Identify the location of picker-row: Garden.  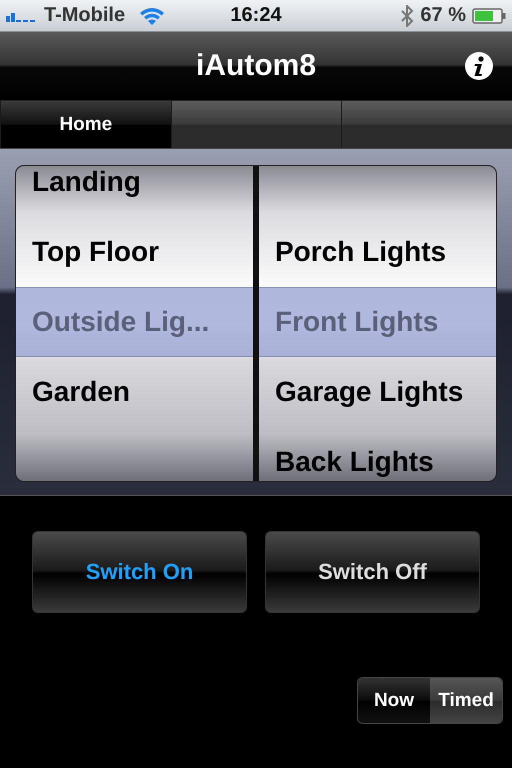
(134, 392).